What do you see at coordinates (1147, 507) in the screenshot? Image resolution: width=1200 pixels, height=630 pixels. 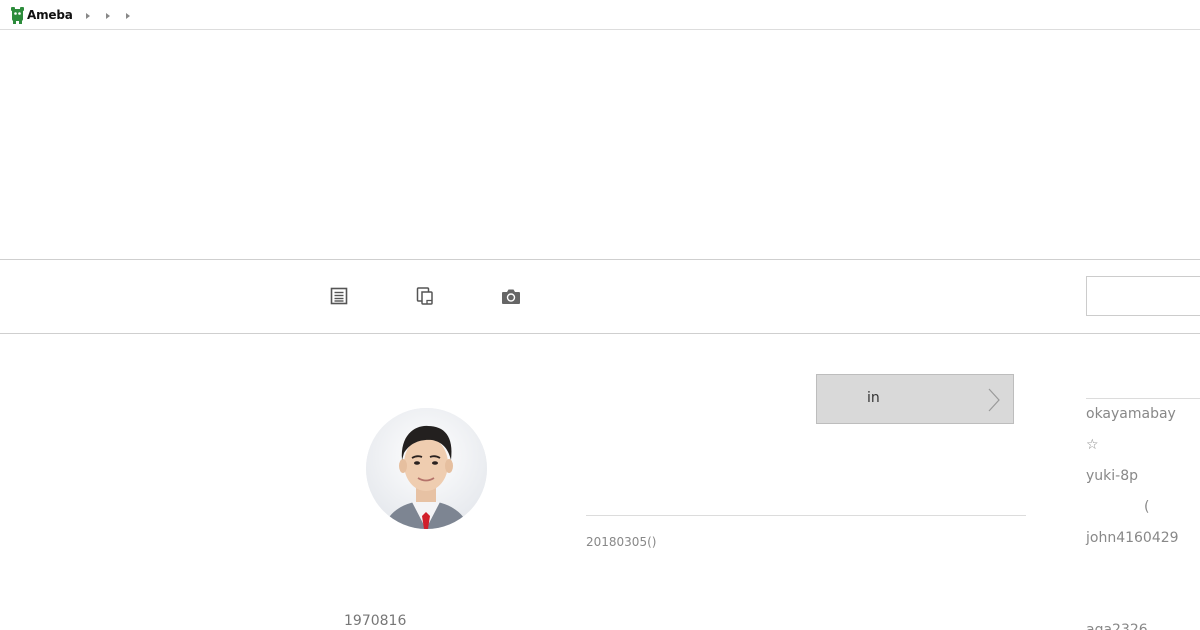 I see `sidebar-item: (` at bounding box center [1147, 507].